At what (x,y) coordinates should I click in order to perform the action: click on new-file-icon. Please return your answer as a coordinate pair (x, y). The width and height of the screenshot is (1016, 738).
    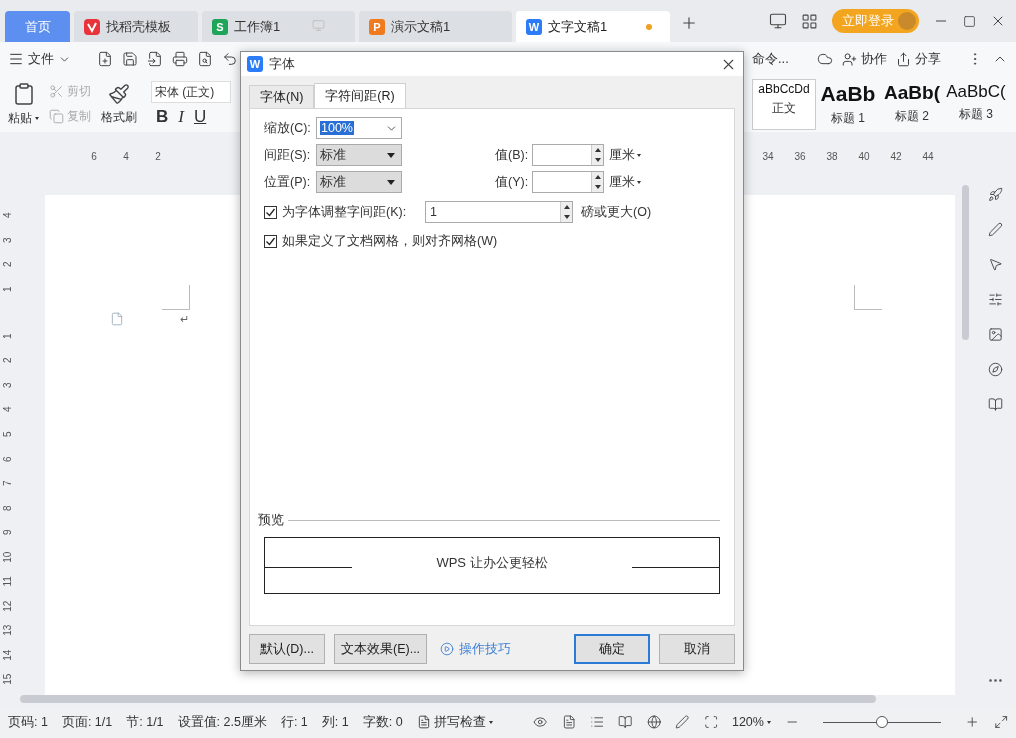
    Looking at the image, I should click on (105, 59).